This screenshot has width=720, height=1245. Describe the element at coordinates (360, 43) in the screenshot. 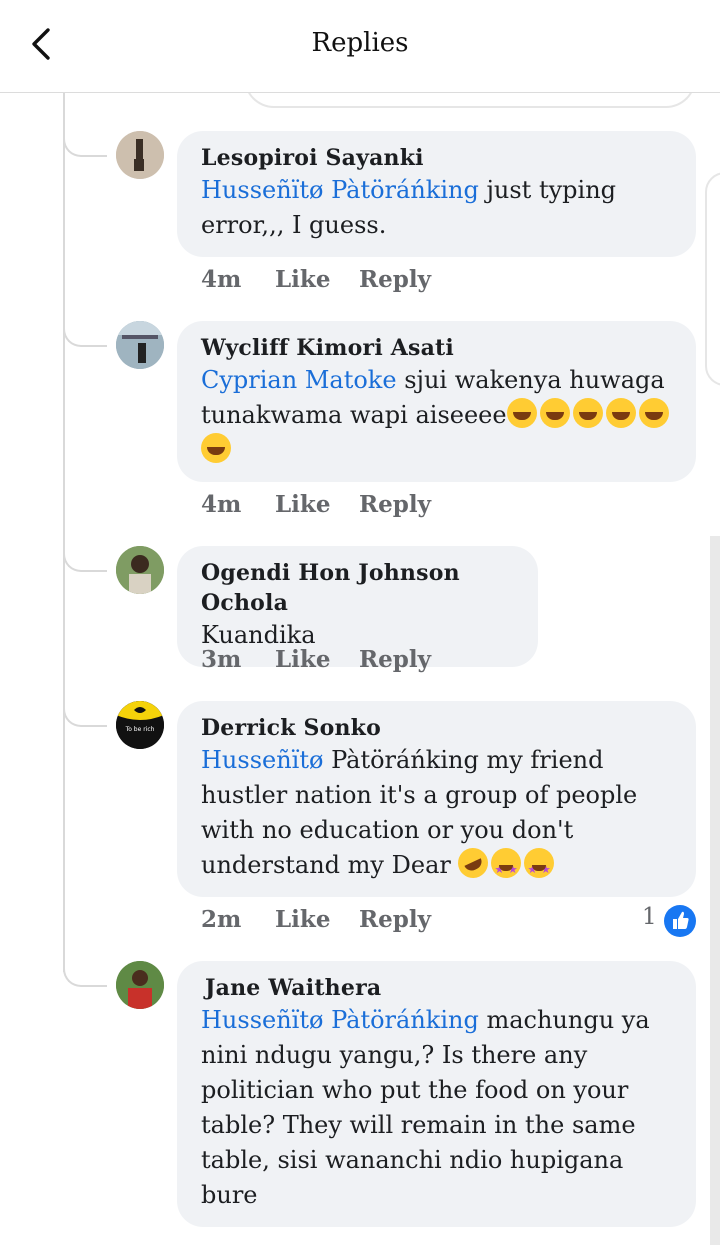

I see `page-title: Replies` at that location.